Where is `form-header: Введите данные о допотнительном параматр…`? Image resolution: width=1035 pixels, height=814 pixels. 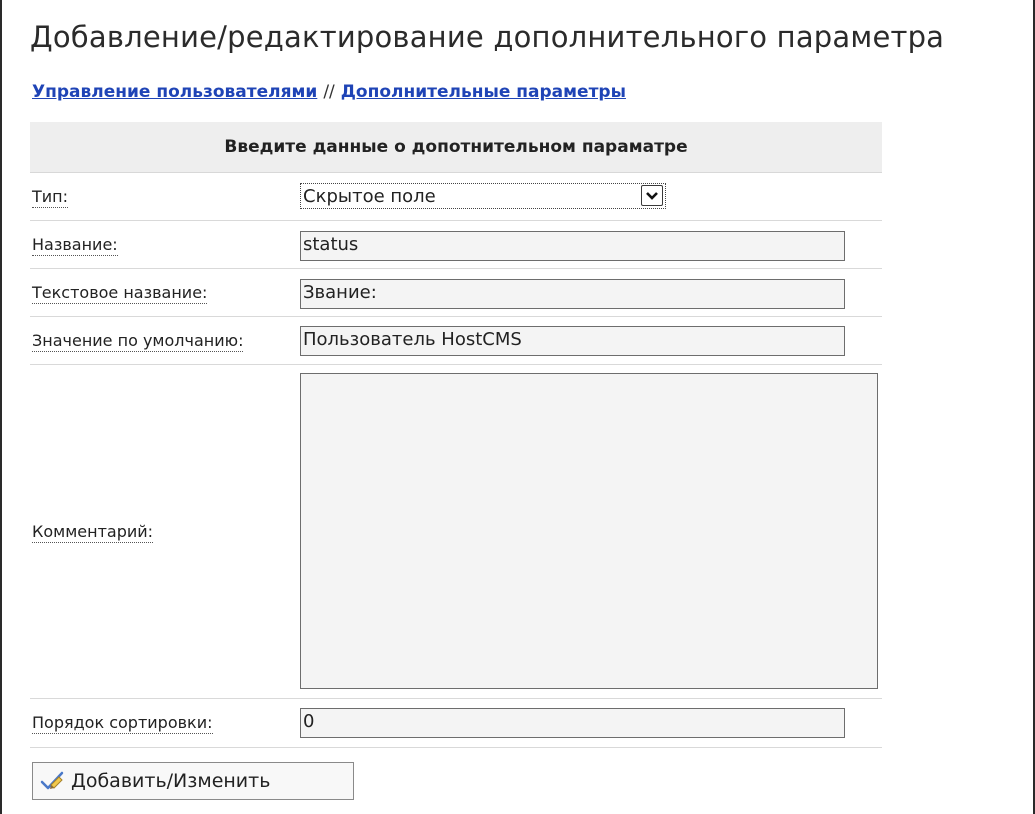
form-header: Введите данные о допотнительном параматр… is located at coordinates (456, 147).